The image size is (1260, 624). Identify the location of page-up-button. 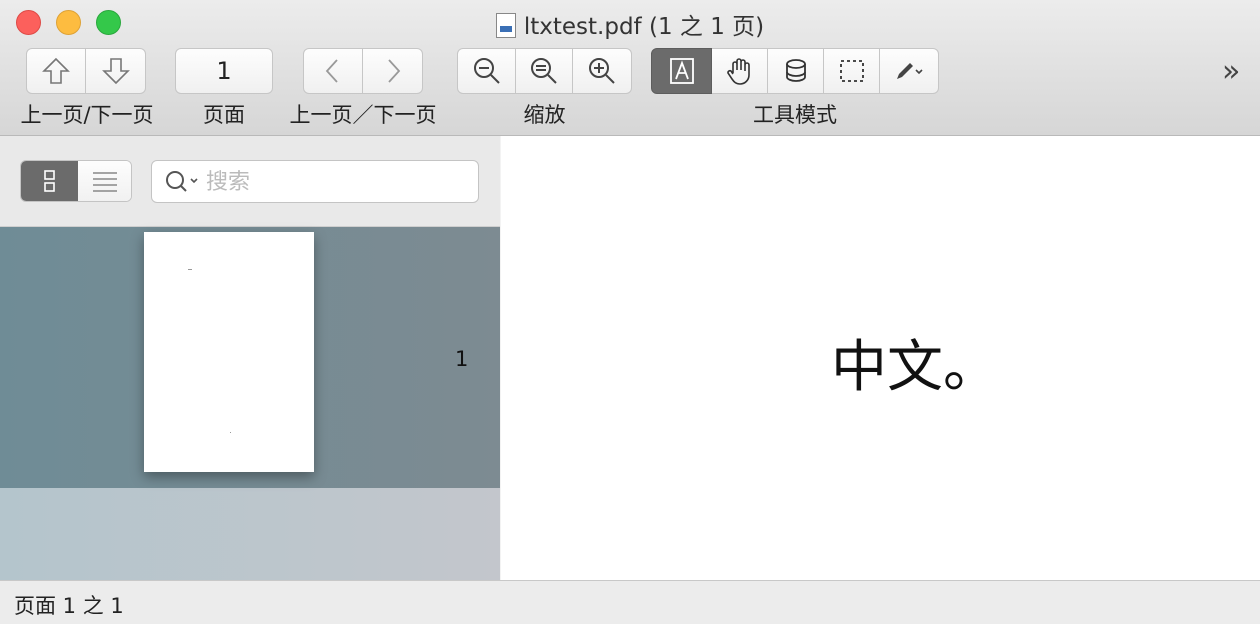
(56, 71).